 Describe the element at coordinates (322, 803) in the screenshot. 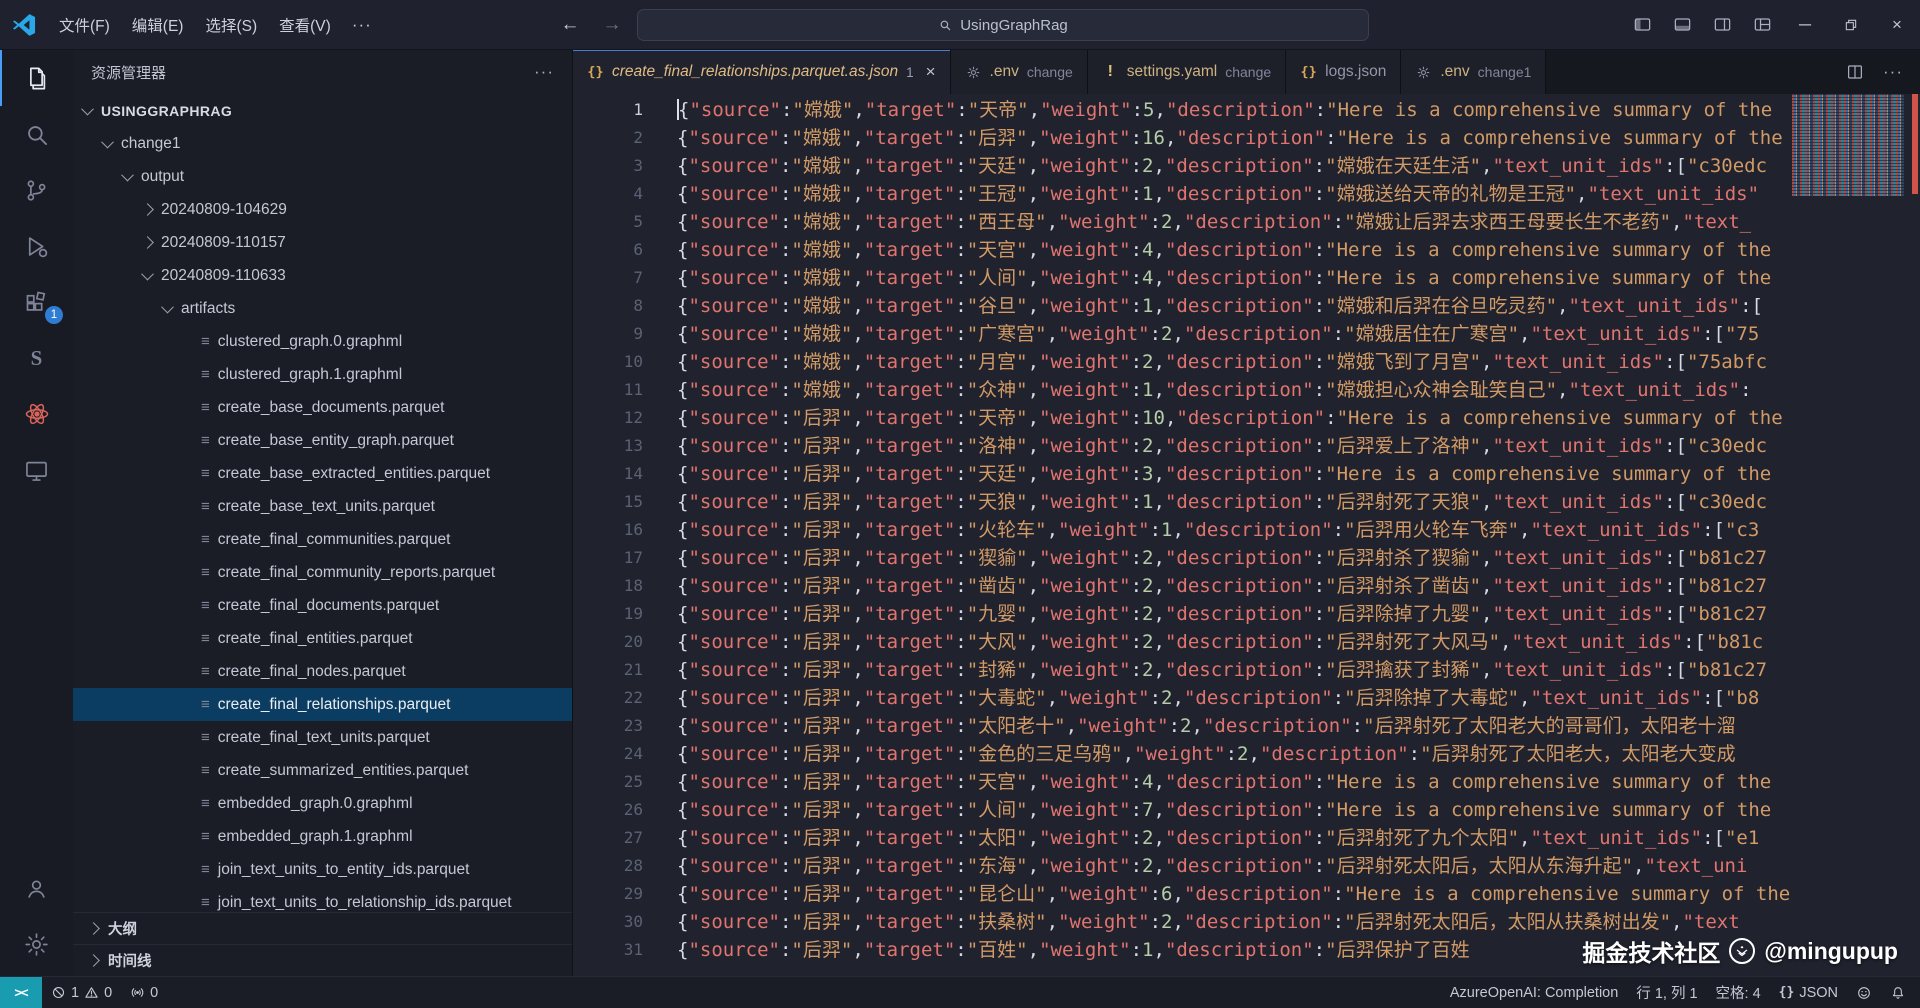

I see `tree-item: ≡ embedded_graph.0.graphml` at that location.